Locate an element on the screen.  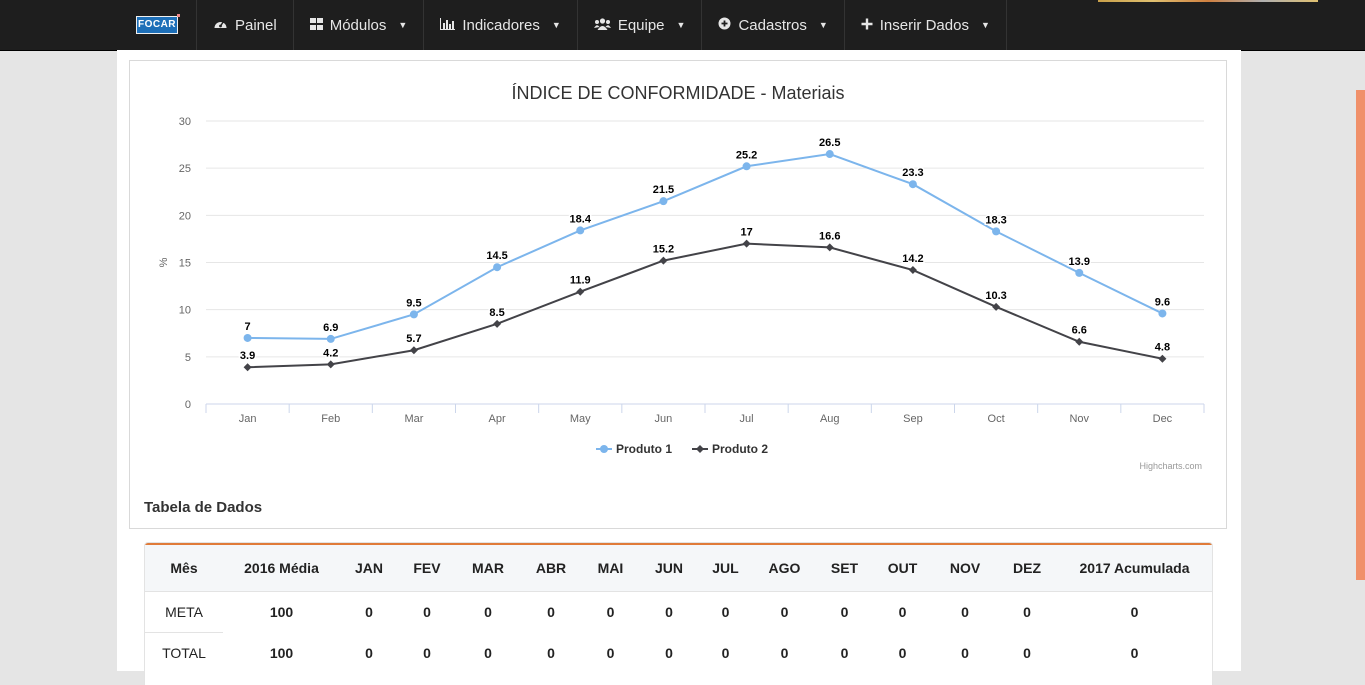
data-label: 11.9 is located at coordinates (580, 281).